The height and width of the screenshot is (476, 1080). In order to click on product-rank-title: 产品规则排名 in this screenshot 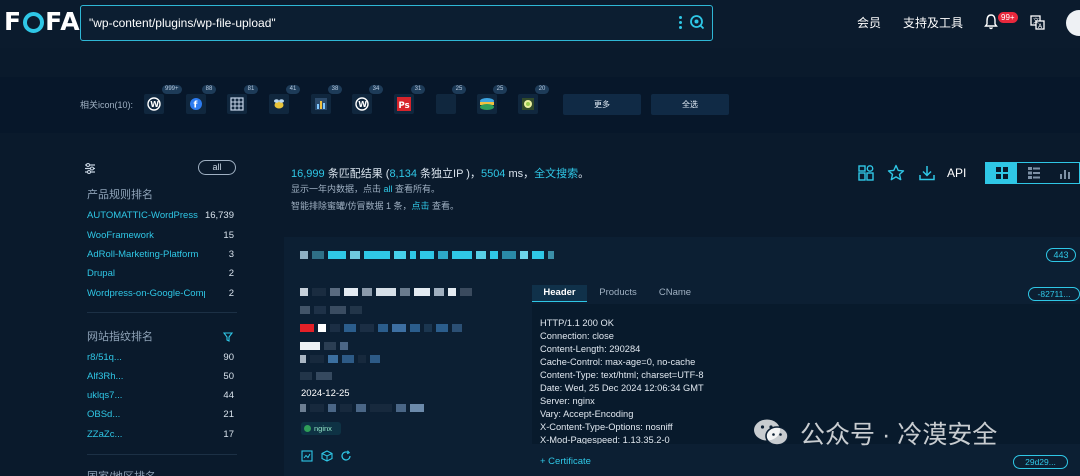, I will do `click(120, 195)`.